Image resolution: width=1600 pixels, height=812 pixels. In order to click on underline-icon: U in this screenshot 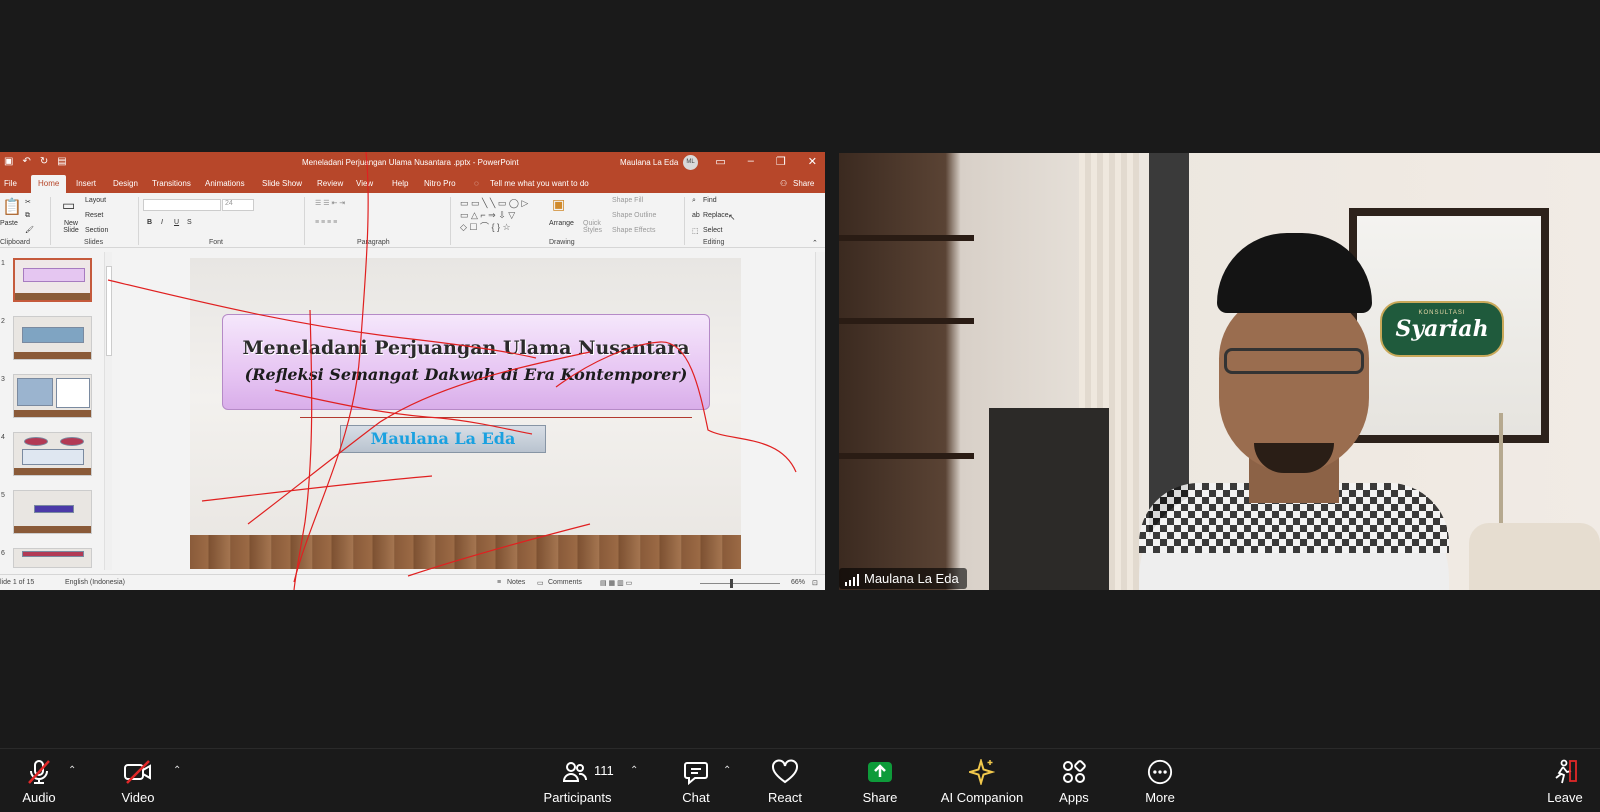, I will do `click(176, 222)`.